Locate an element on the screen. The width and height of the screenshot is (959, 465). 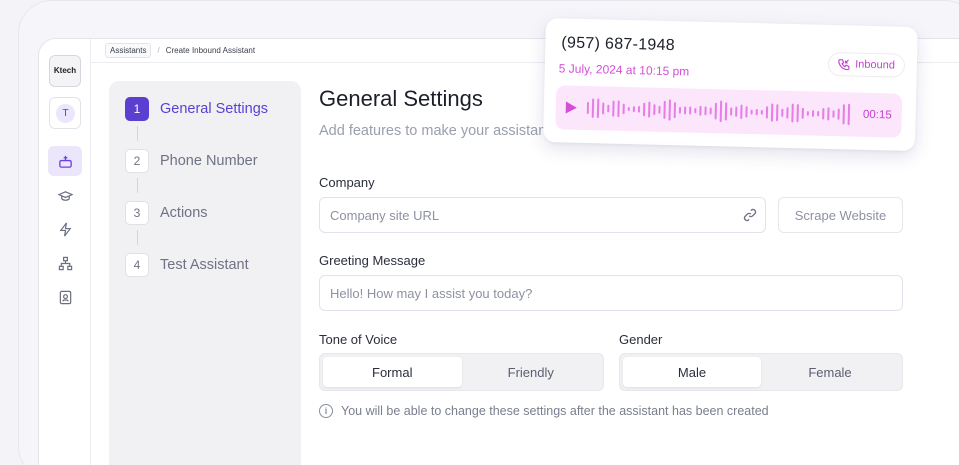
org-chart-icon is located at coordinates (65, 263).